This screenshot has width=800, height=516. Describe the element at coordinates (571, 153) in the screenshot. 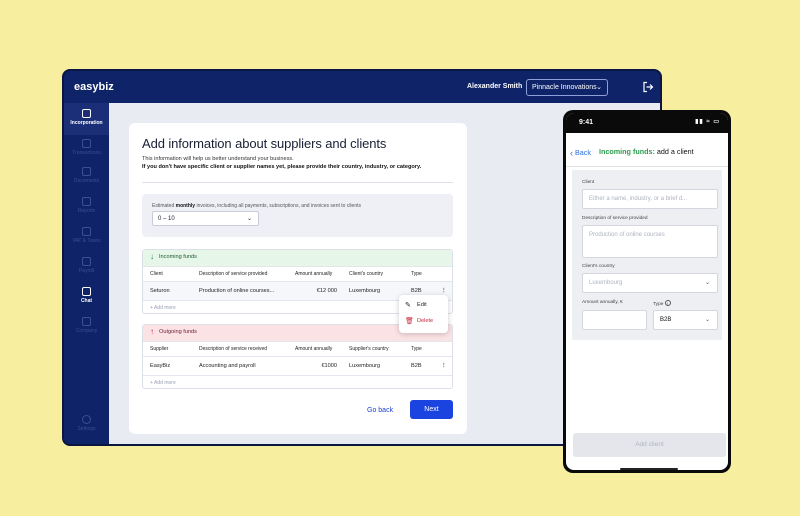

I see `chevron-left-icon: ‹` at that location.